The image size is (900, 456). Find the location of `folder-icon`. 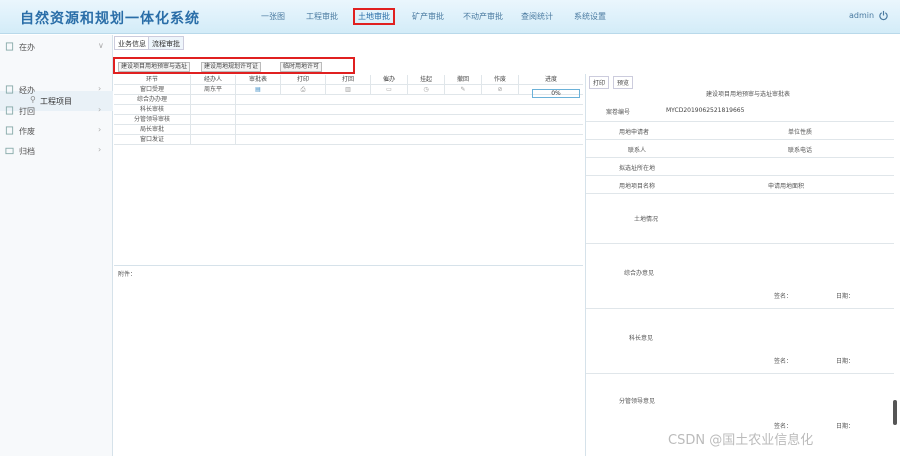

folder-icon is located at coordinates (9, 151).